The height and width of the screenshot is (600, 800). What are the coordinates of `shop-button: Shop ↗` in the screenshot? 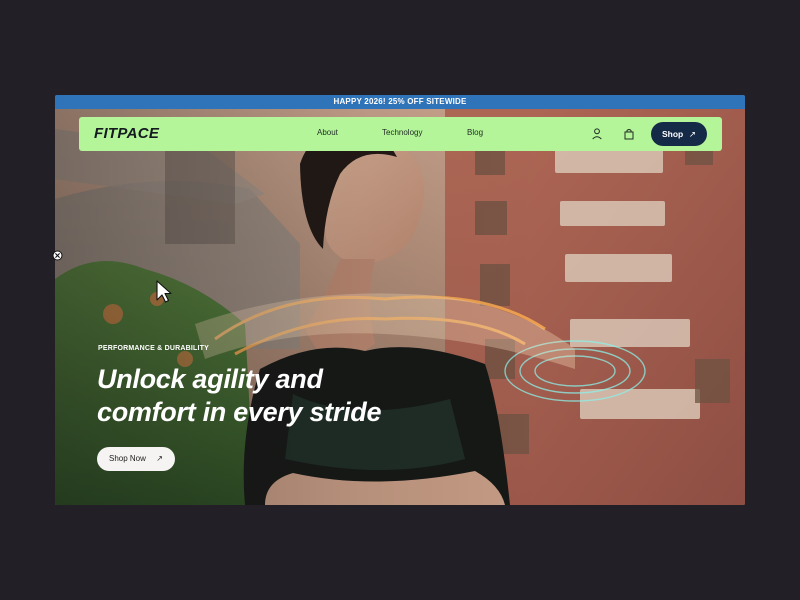 It's located at (679, 134).